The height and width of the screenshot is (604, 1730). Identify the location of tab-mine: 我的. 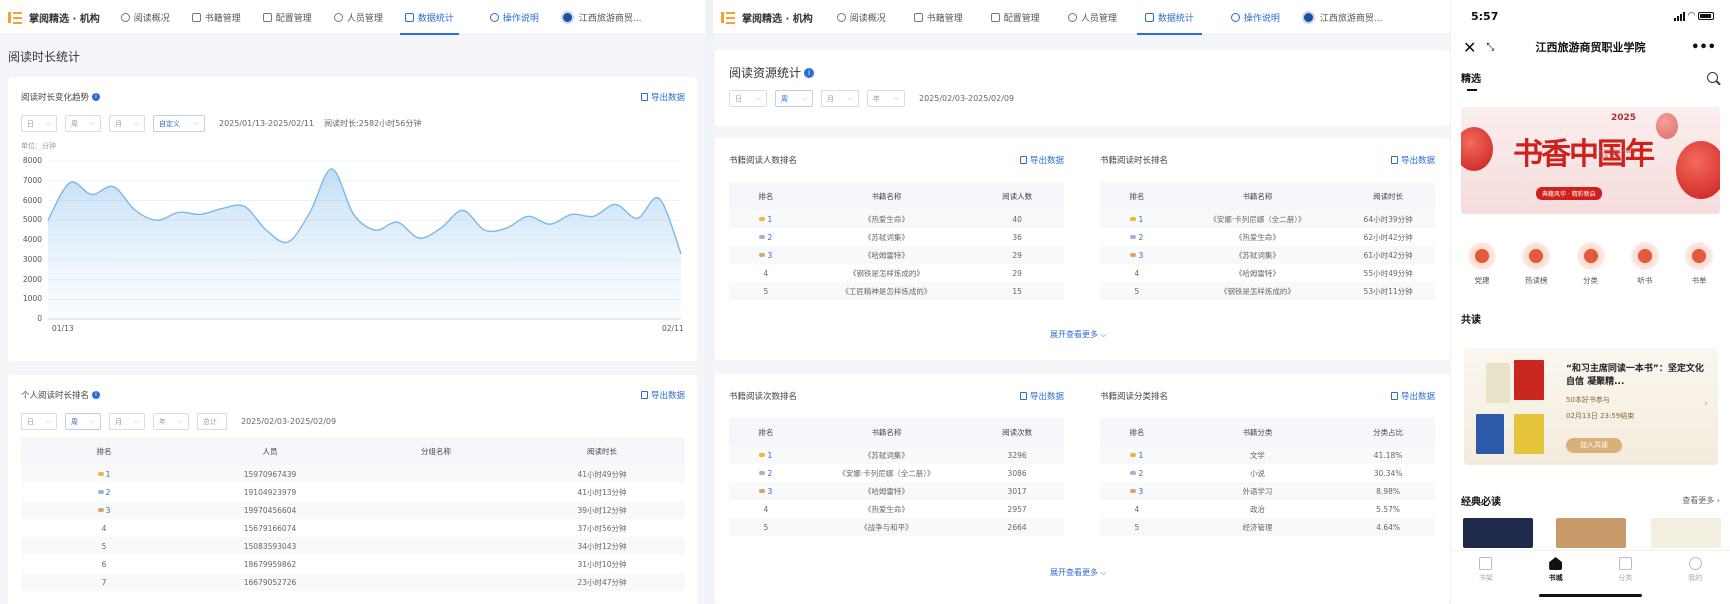
(1695, 570).